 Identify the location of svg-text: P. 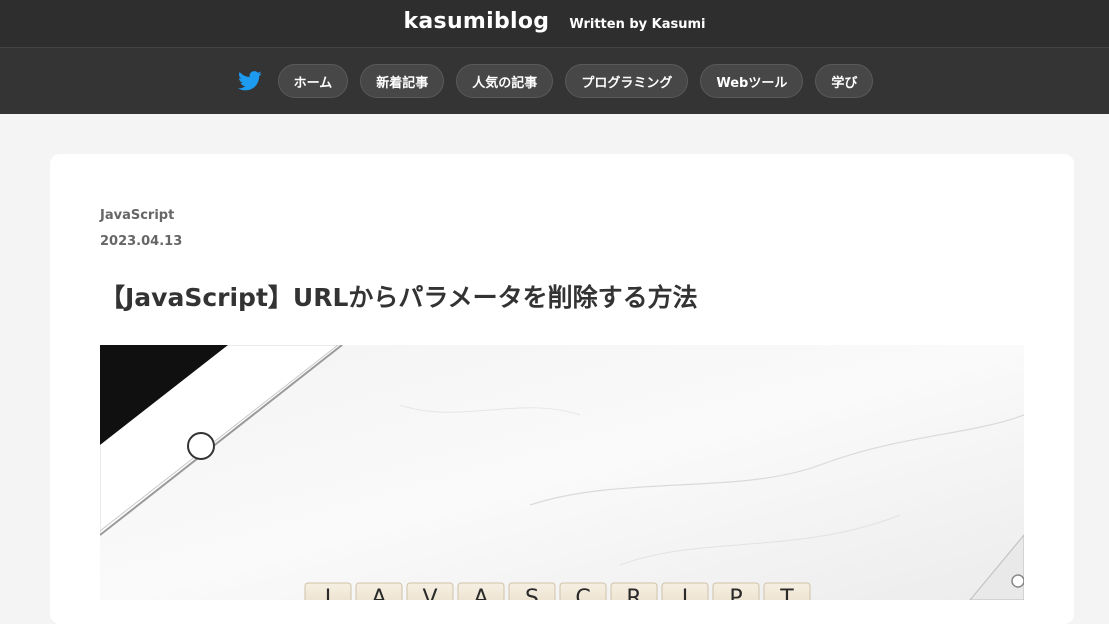
(735, 593).